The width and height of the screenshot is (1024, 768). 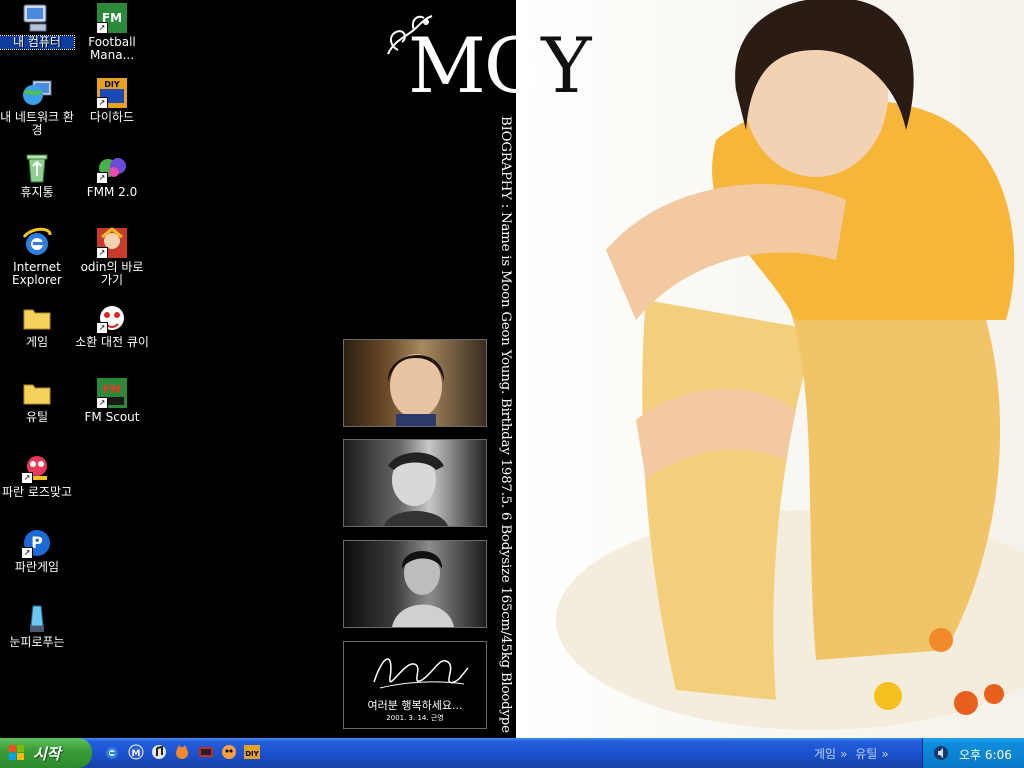 I want to click on desktop-icon-utils-folder: 유틸, so click(x=37, y=400).